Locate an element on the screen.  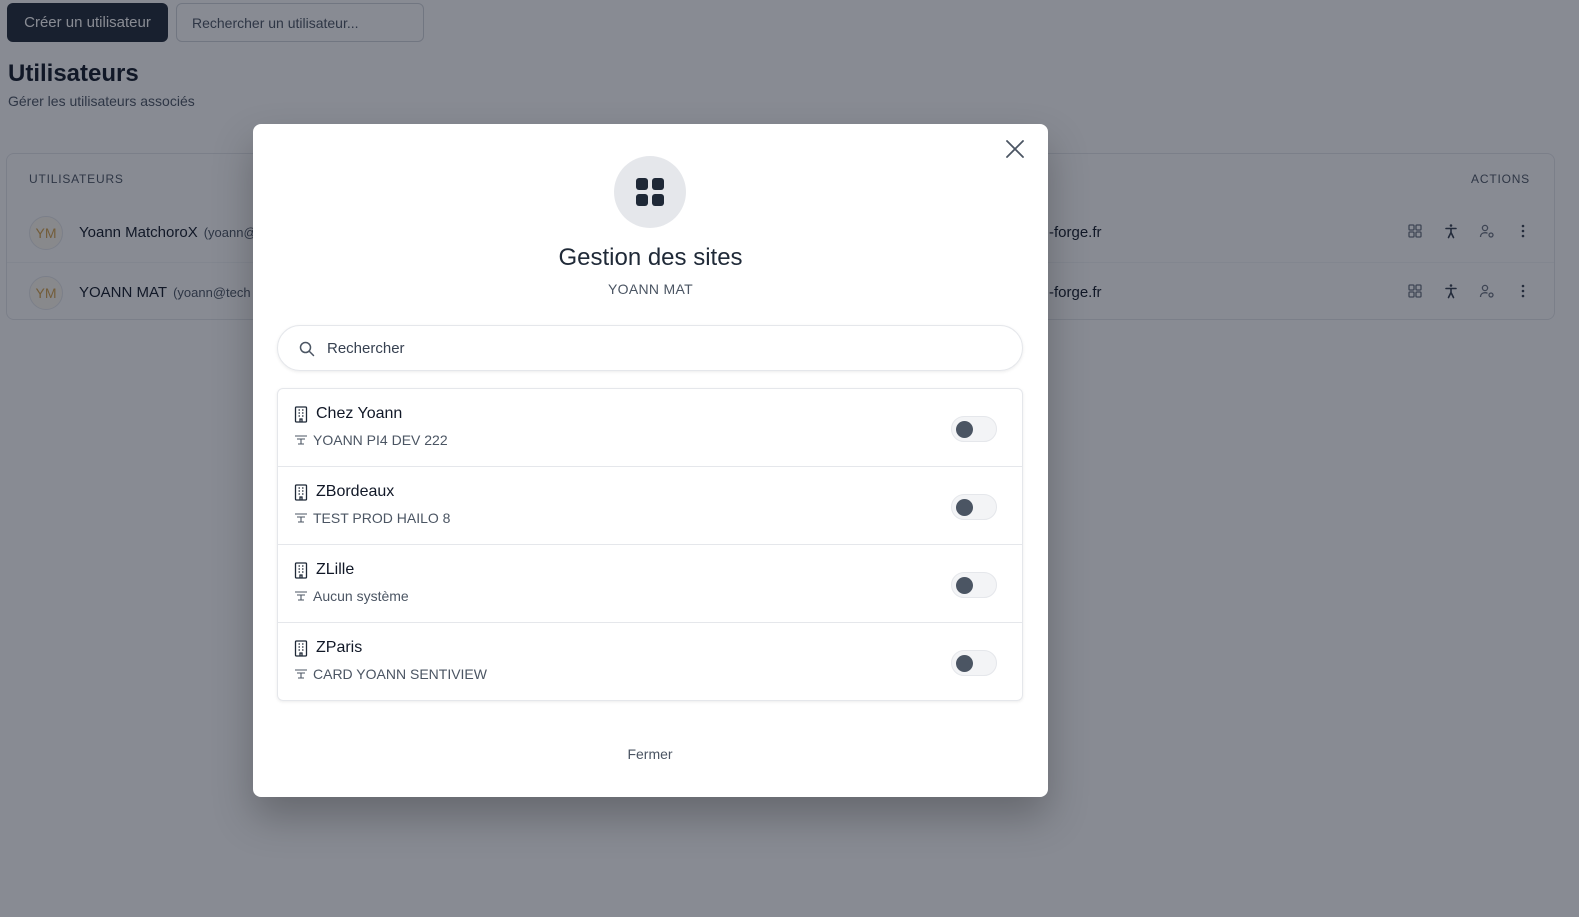
modal-title: Gestion des sites is located at coordinates (650, 257).